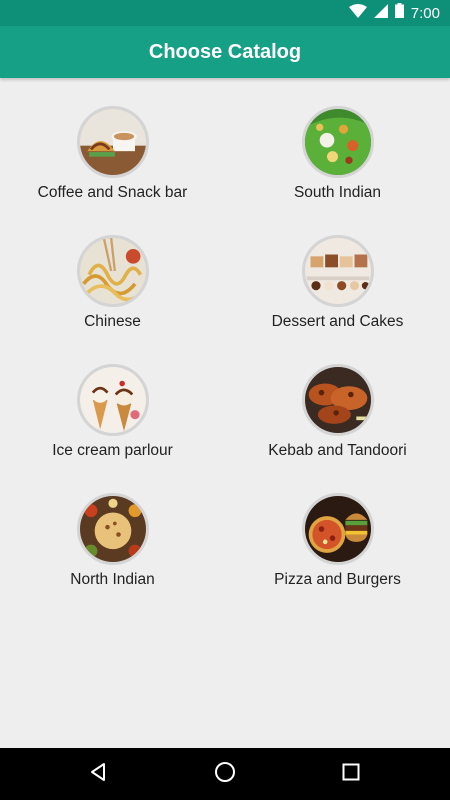 The image size is (450, 800). Describe the element at coordinates (112, 450) in the screenshot. I see `catalog-label: Ice cream parlour` at that location.